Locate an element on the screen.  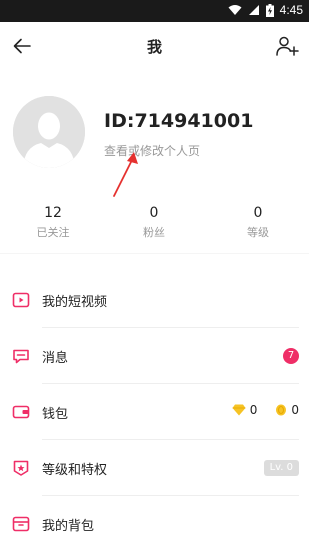
menu-wallet: 钱包 0 0 is located at coordinates (154, 412).